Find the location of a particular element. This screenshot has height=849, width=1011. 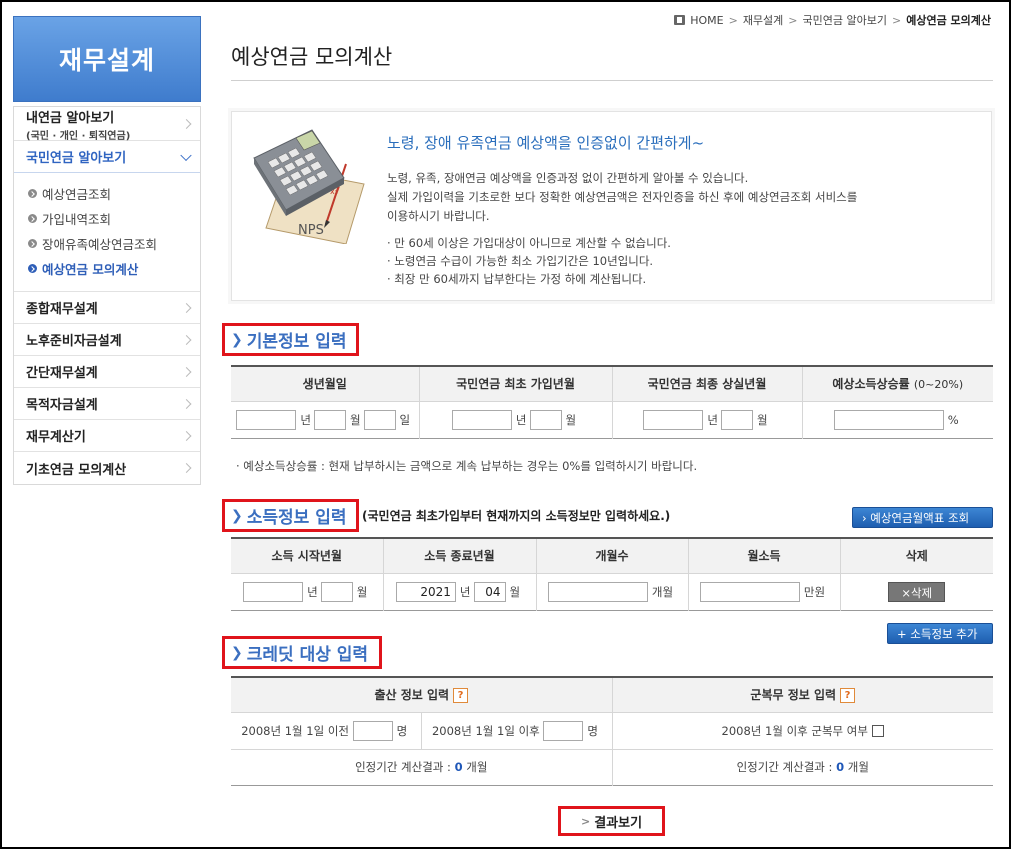

sidebar-item-label: 목적자금설계 is located at coordinates (62, 405).